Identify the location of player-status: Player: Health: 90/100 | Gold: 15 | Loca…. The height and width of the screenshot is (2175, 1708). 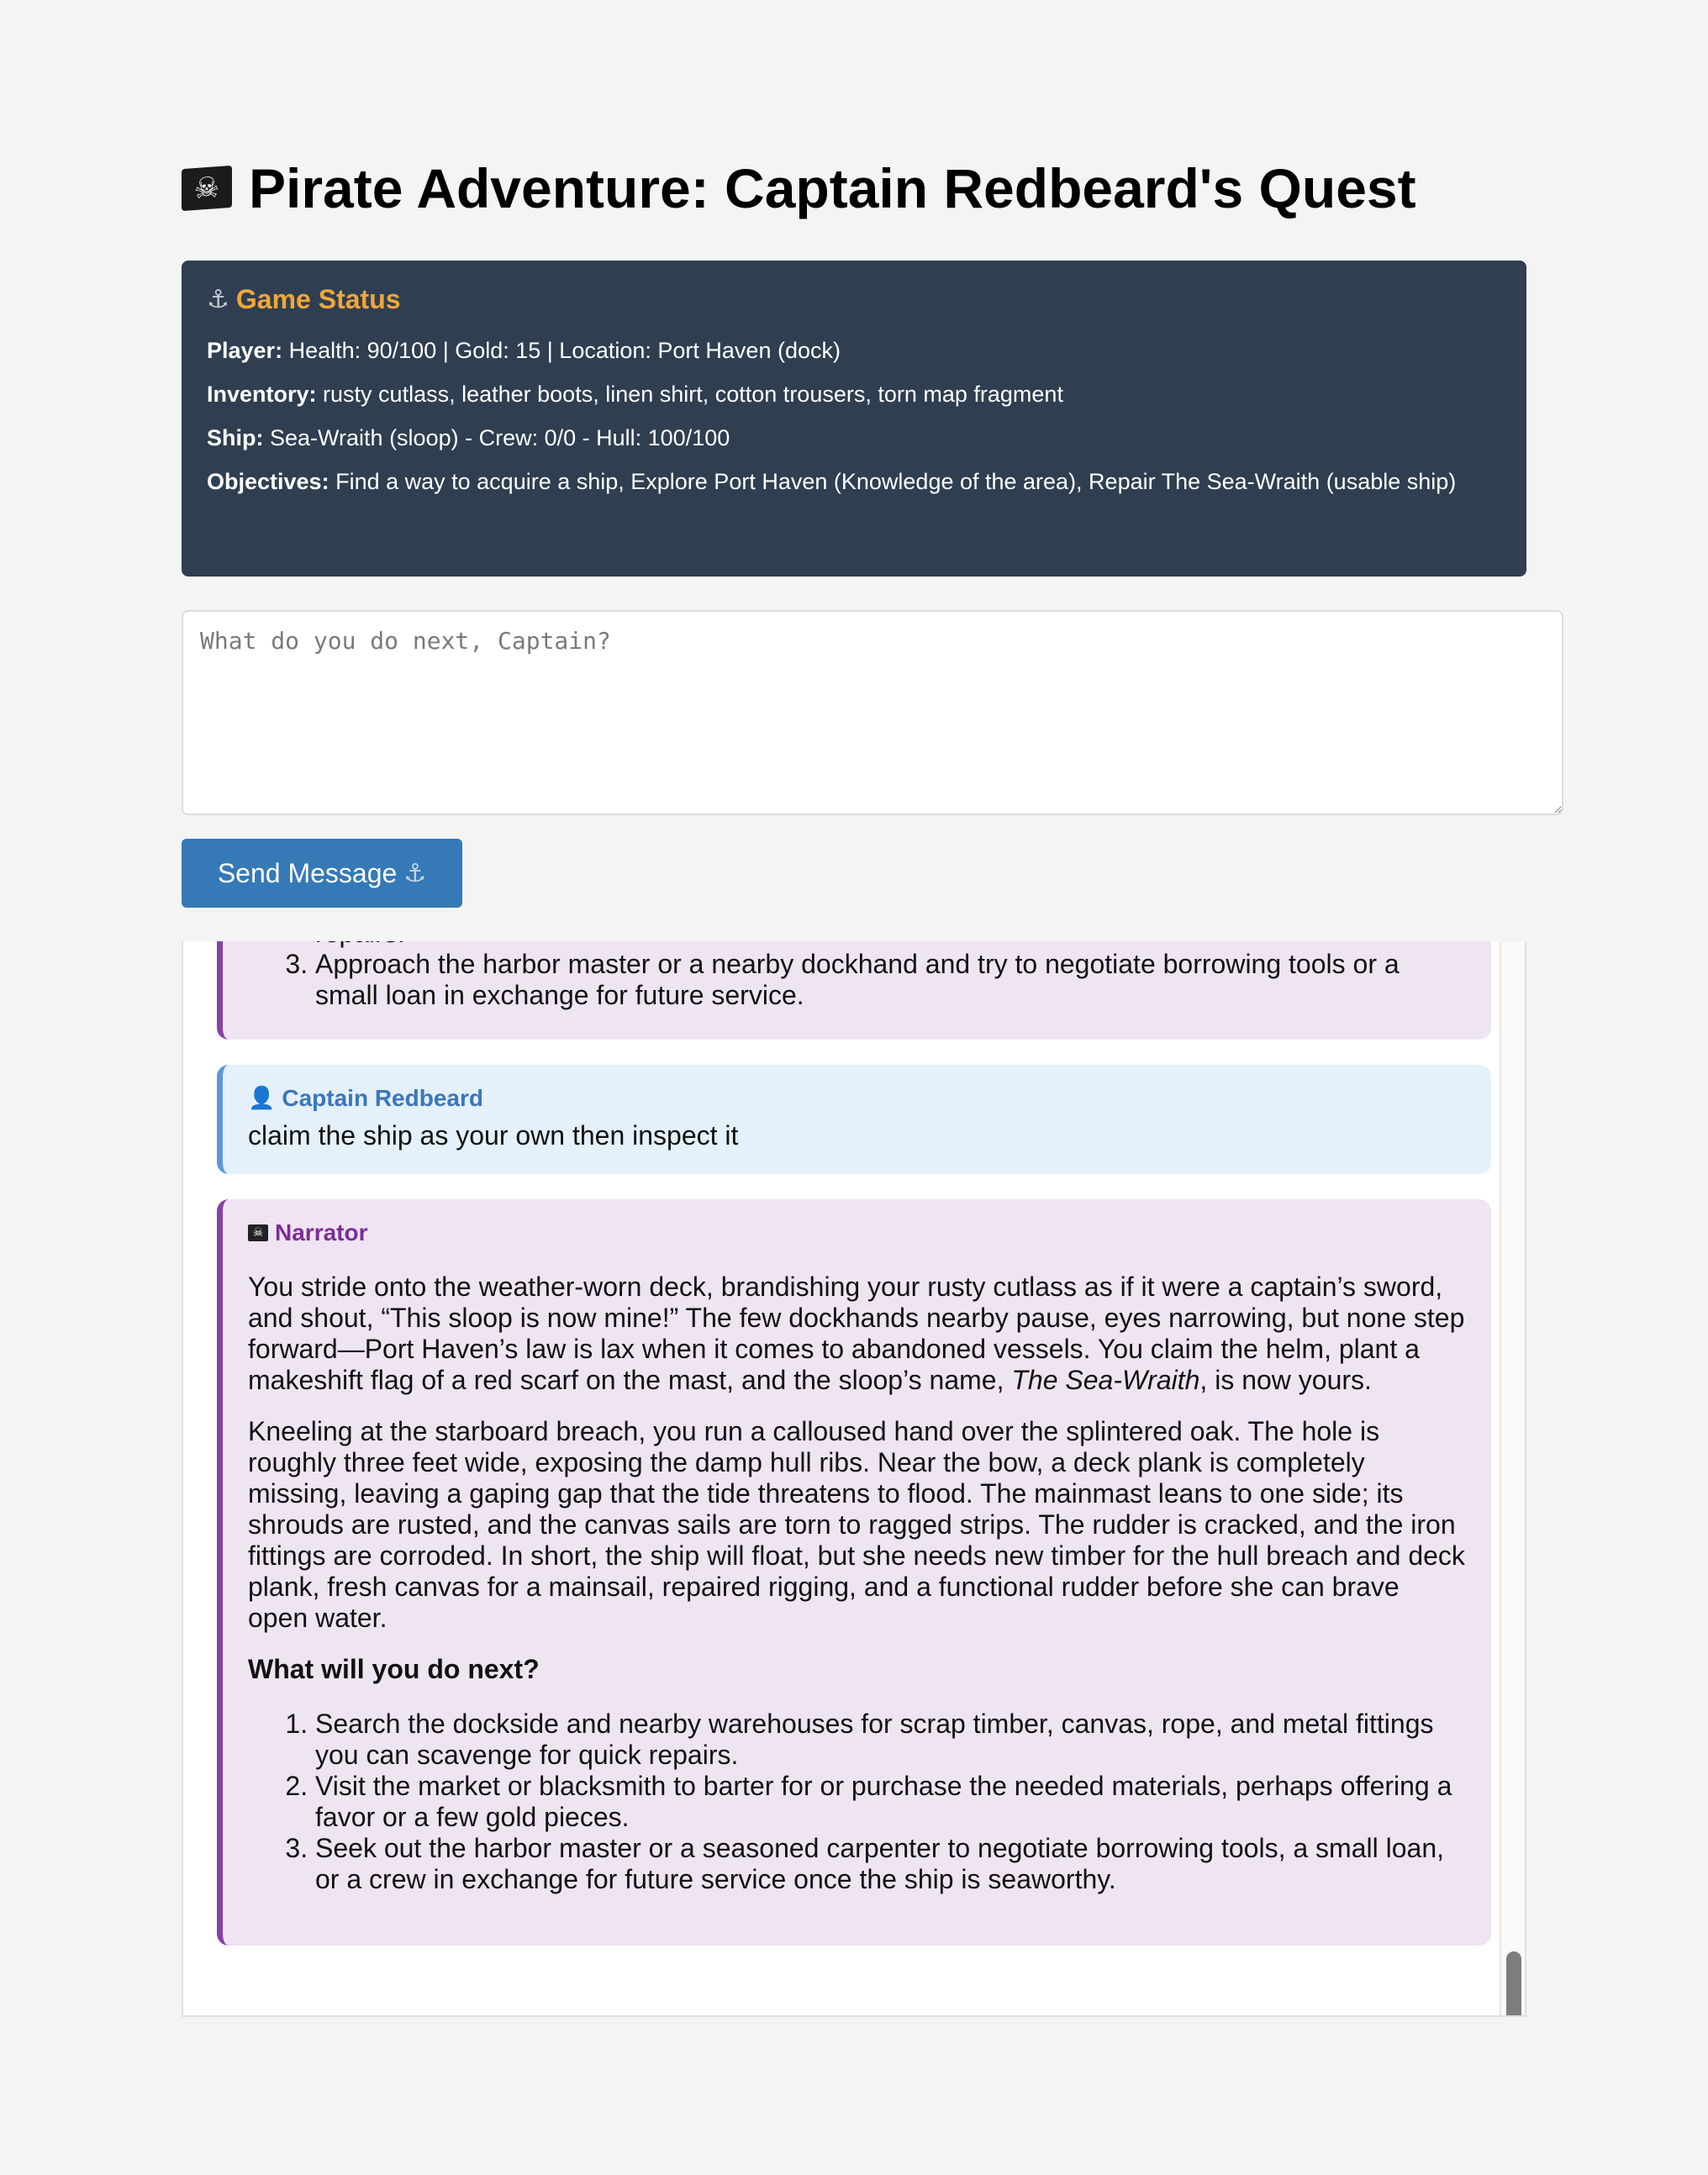
(854, 351).